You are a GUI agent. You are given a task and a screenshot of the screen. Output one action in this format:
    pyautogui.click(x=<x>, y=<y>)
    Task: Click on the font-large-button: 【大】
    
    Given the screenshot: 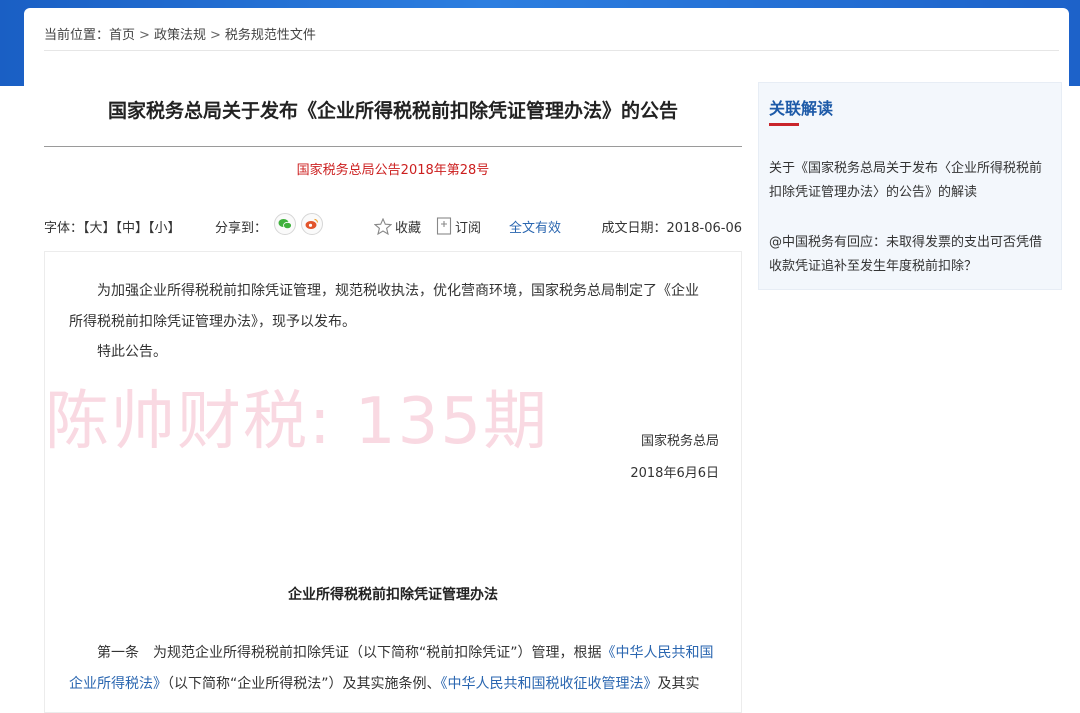 What is the action you would take?
    pyautogui.click(x=99, y=228)
    